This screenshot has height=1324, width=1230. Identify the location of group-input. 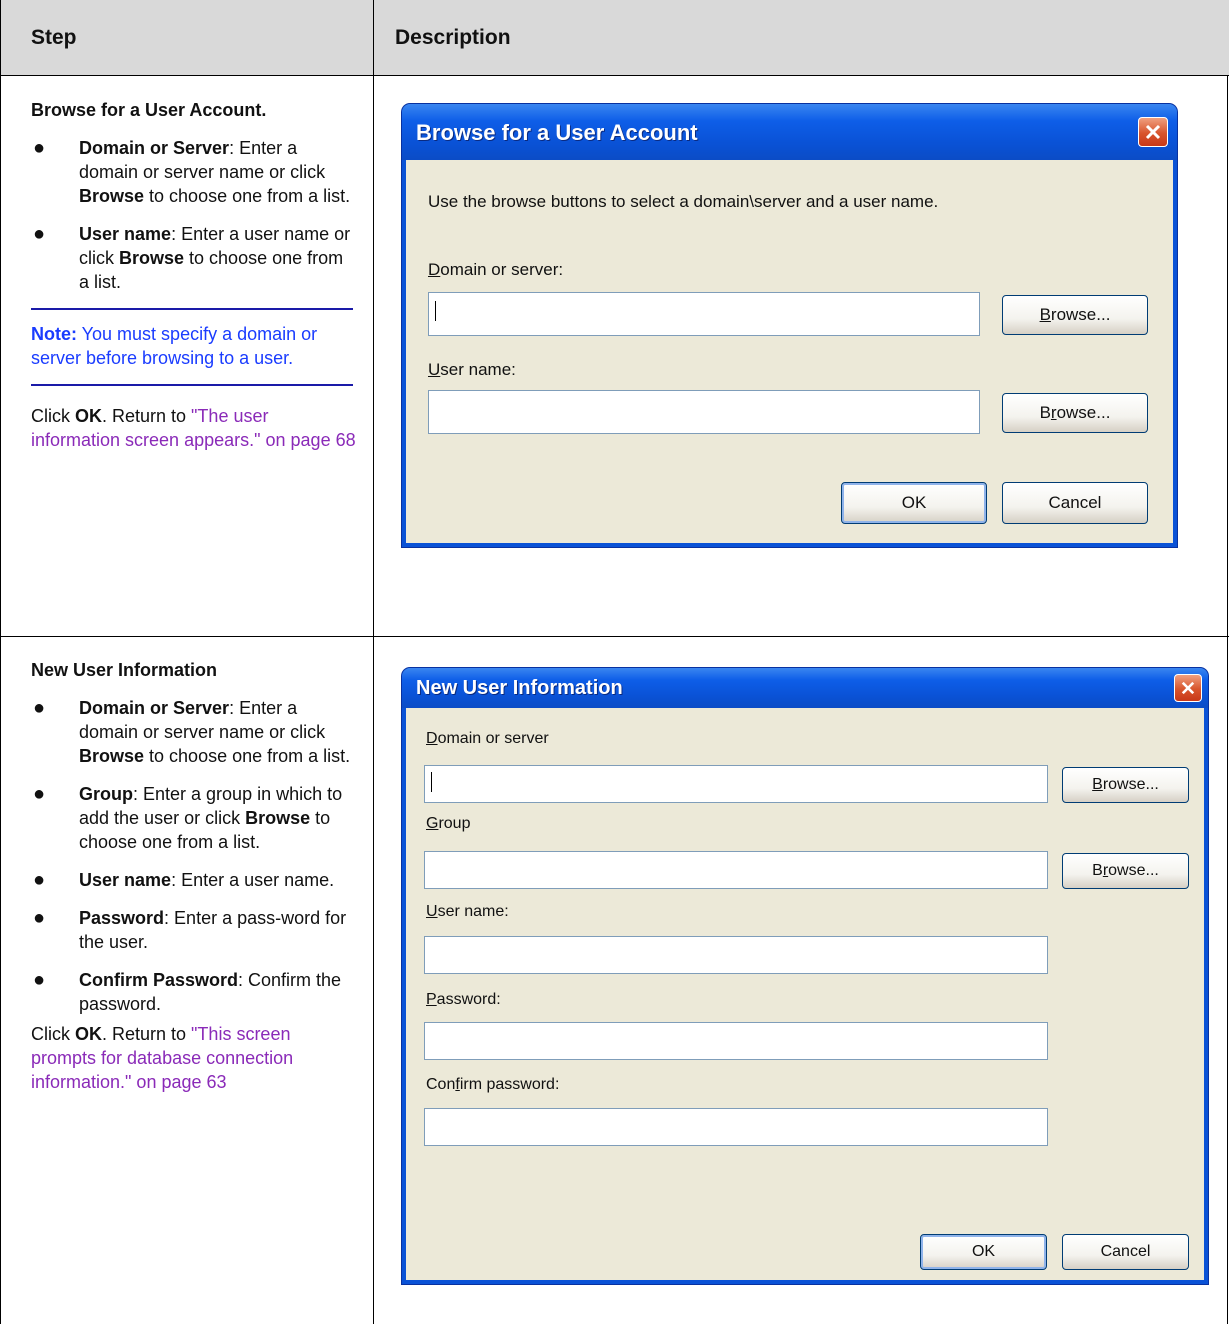
(736, 870).